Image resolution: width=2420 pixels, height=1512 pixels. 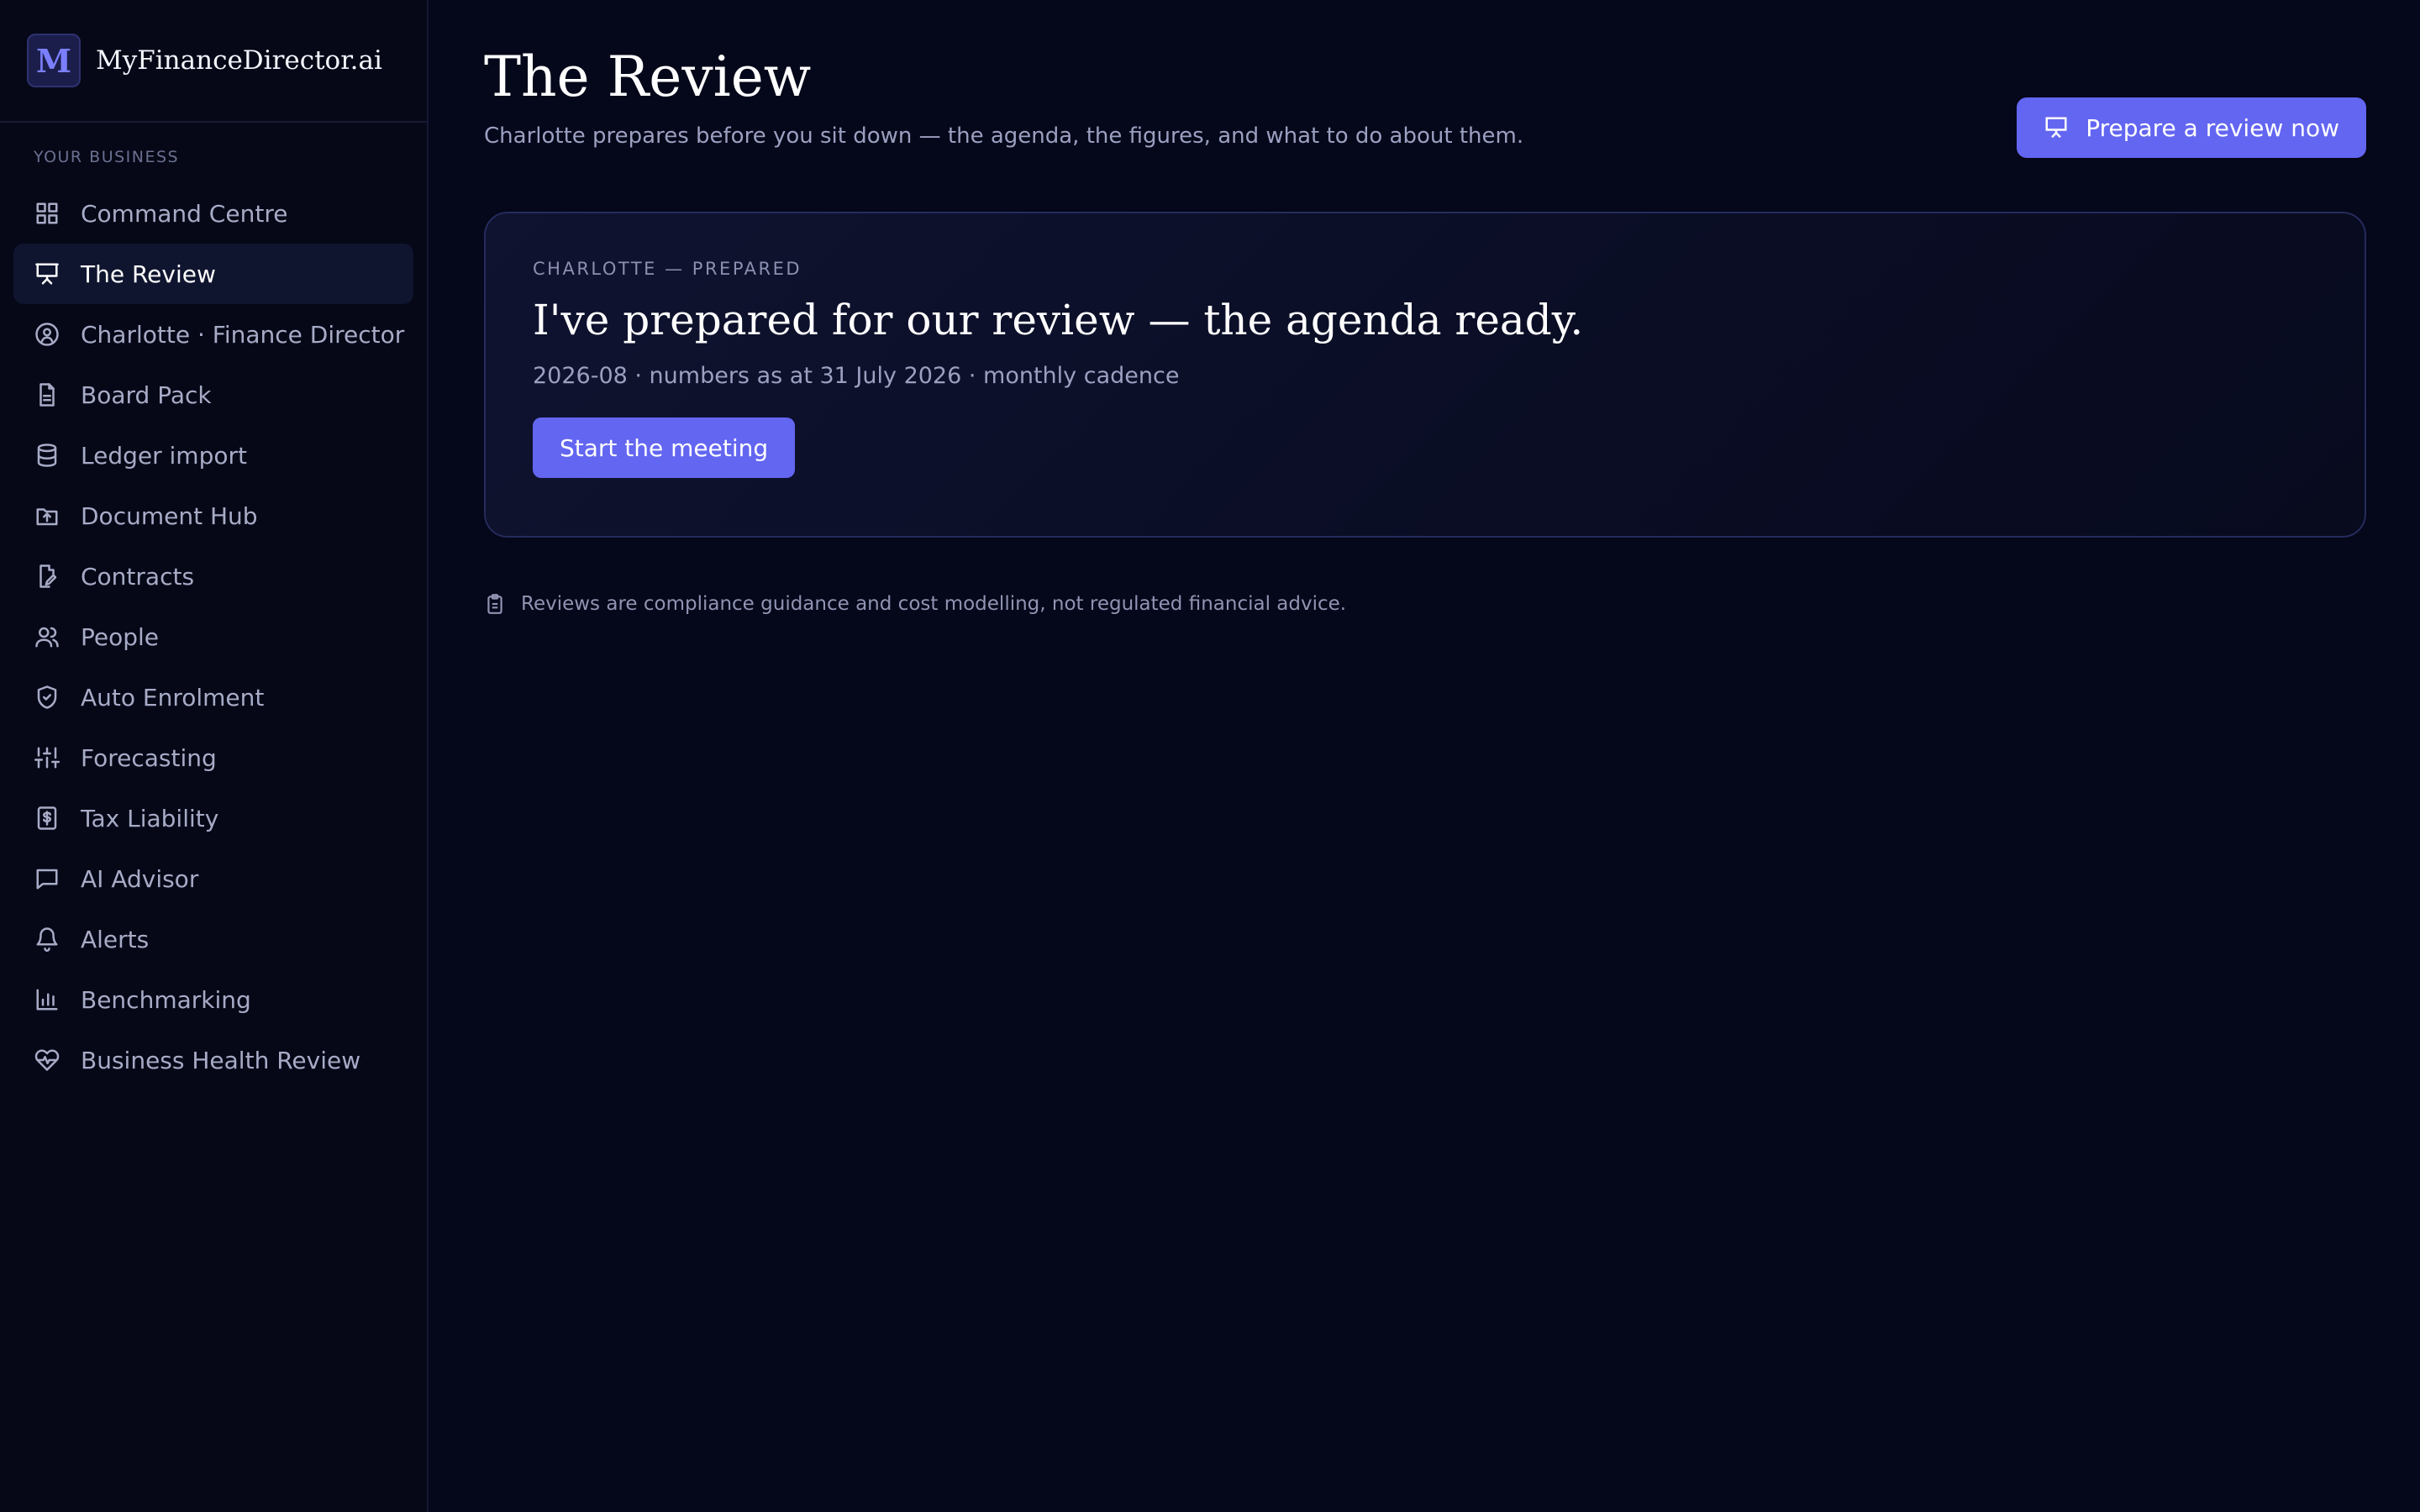 What do you see at coordinates (47, 939) in the screenshot?
I see `bell-icon` at bounding box center [47, 939].